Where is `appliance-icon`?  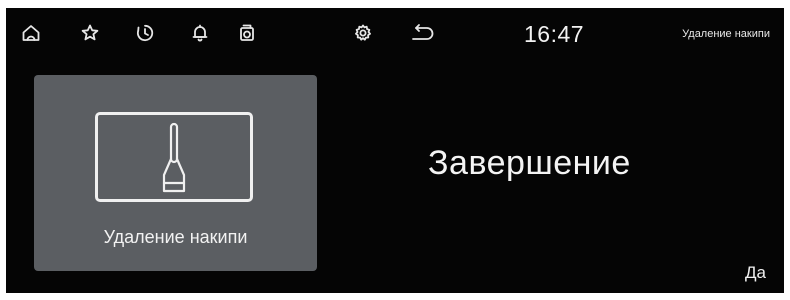 appliance-icon is located at coordinates (247, 33).